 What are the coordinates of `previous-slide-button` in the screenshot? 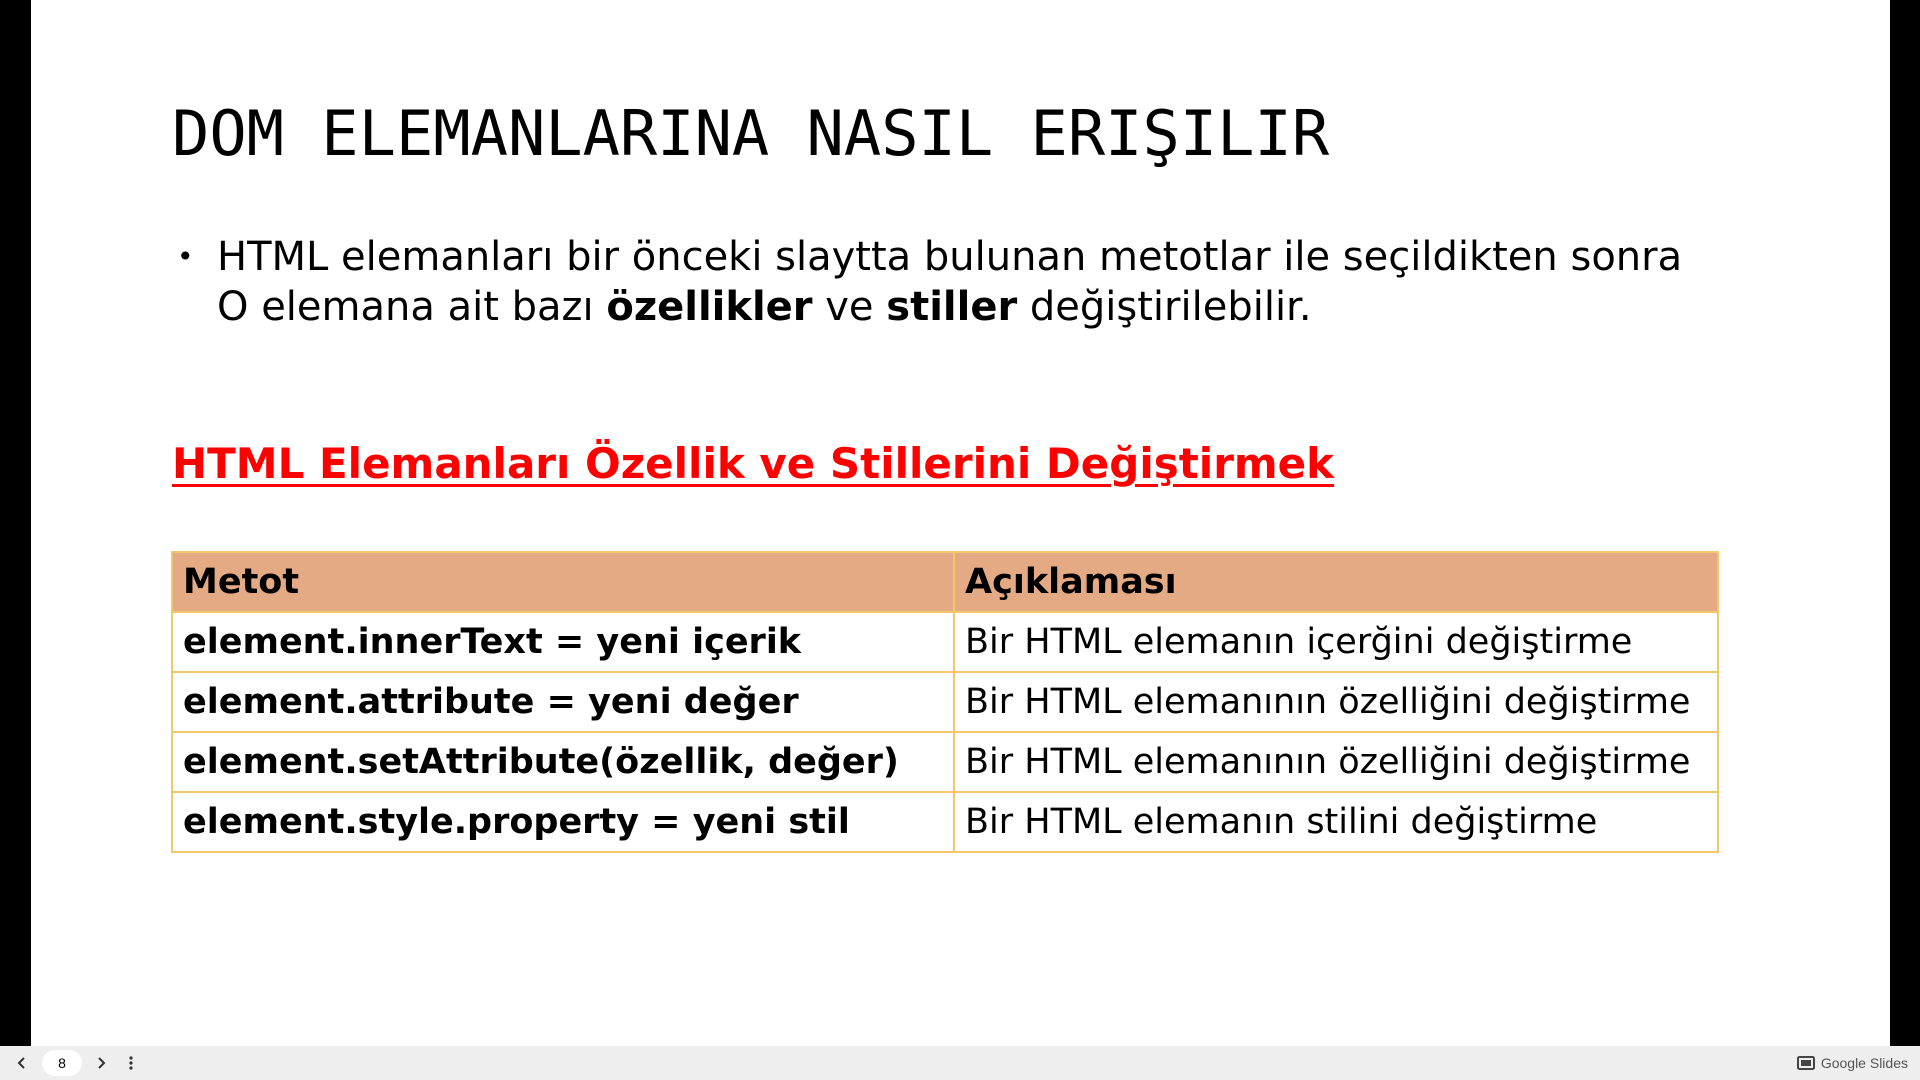 It's located at (22, 1063).